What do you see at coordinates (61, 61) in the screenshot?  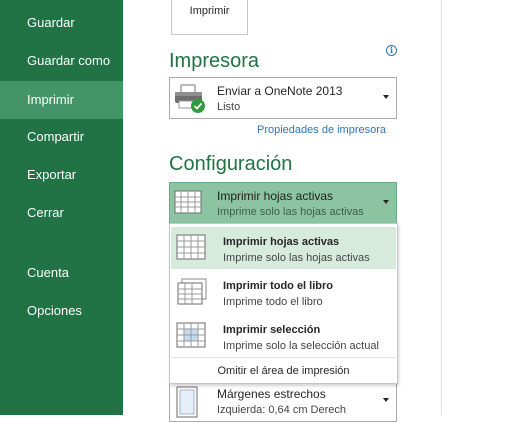 I see `nav-item-guardar-como: Guardar como` at bounding box center [61, 61].